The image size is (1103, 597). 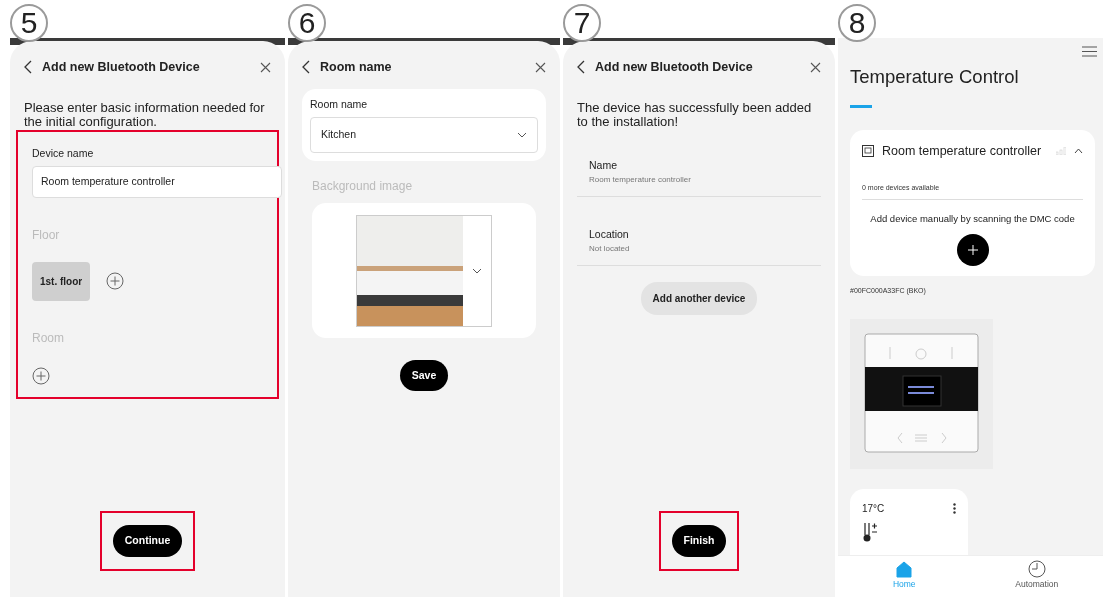 What do you see at coordinates (609, 235) in the screenshot?
I see `detail-label: Location` at bounding box center [609, 235].